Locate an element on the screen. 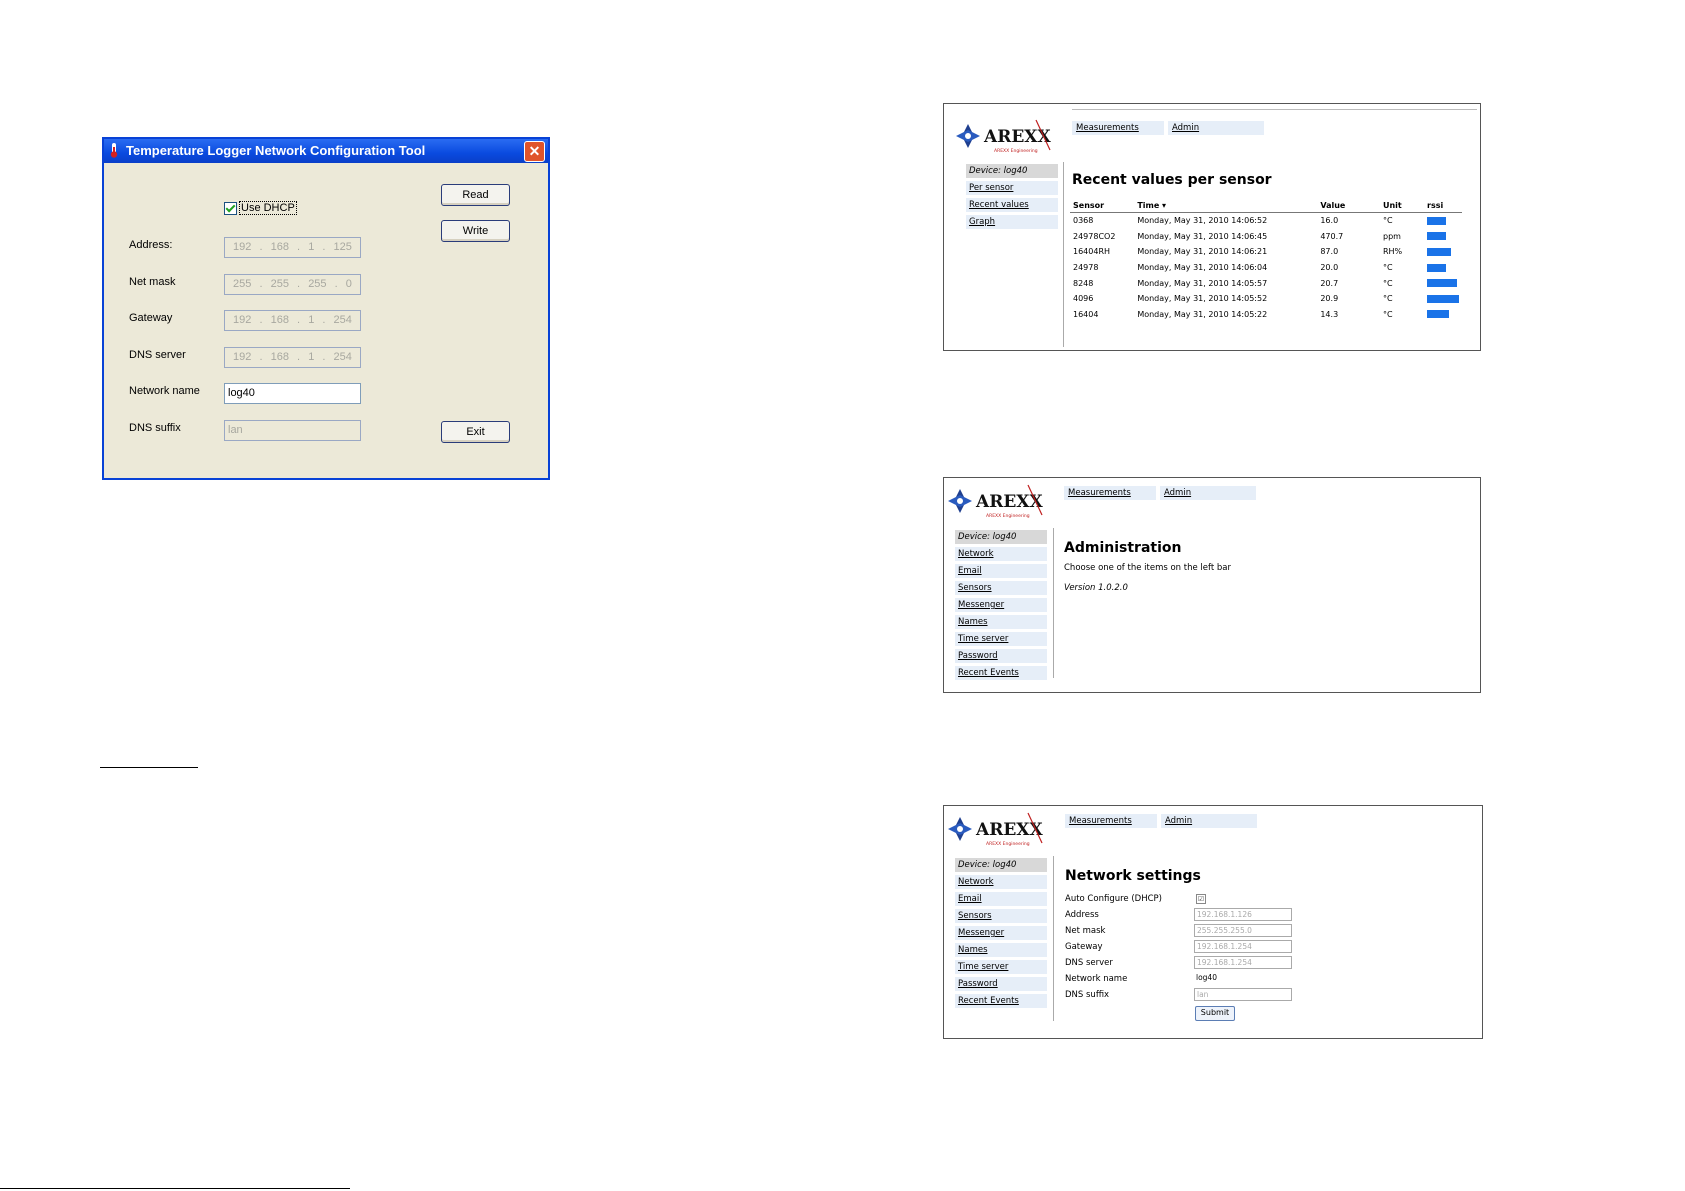 This screenshot has width=1685, height=1191. close-button: ✕ is located at coordinates (534, 151).